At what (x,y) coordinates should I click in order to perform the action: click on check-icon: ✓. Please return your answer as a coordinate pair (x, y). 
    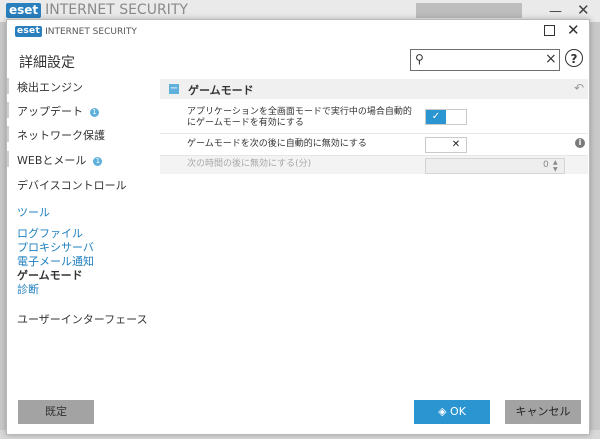
    Looking at the image, I should click on (436, 117).